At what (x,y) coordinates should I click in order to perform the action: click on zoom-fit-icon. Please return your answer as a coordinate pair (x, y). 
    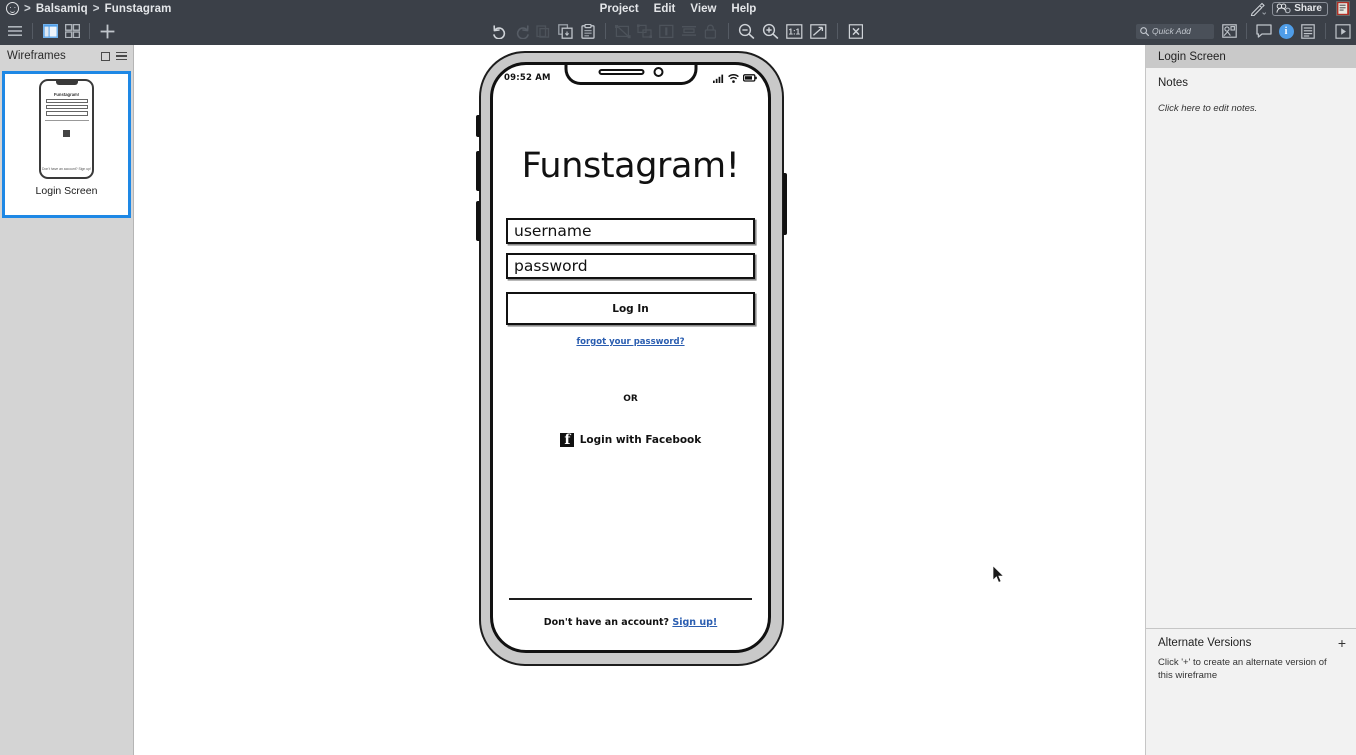
    Looking at the image, I should click on (819, 31).